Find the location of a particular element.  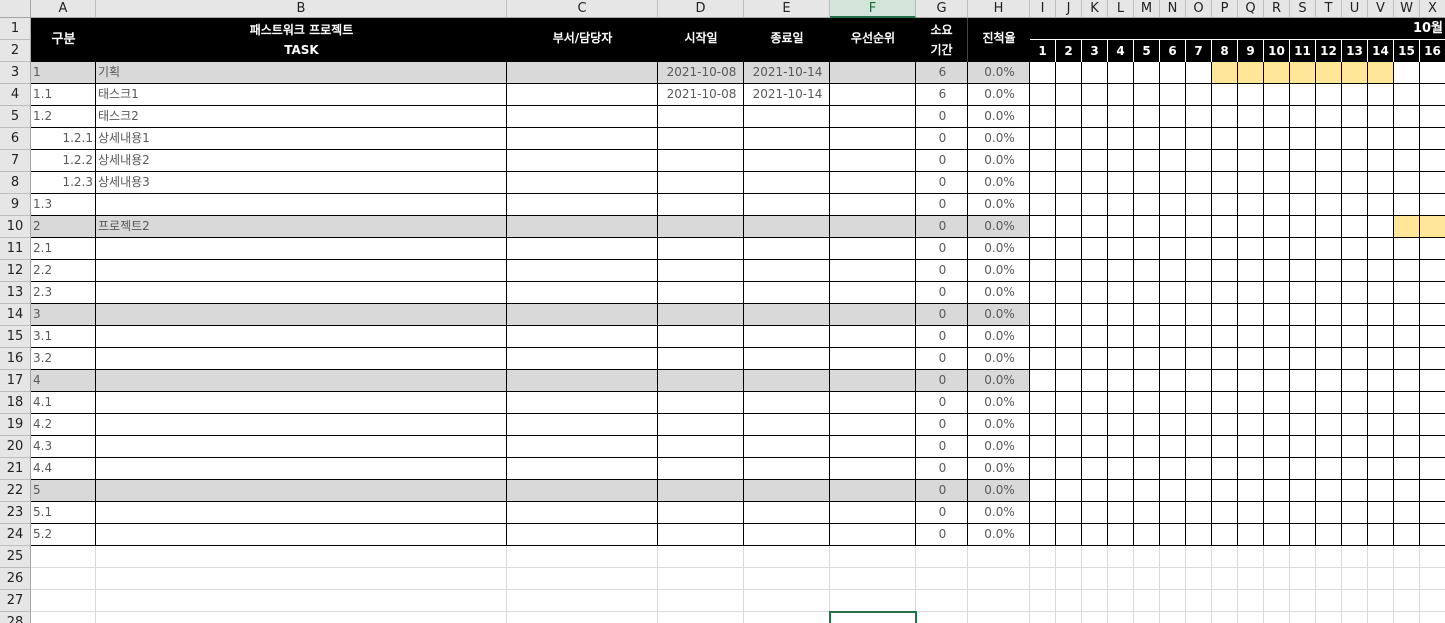

gantt-cell-r18-d15 is located at coordinates (1407, 403).